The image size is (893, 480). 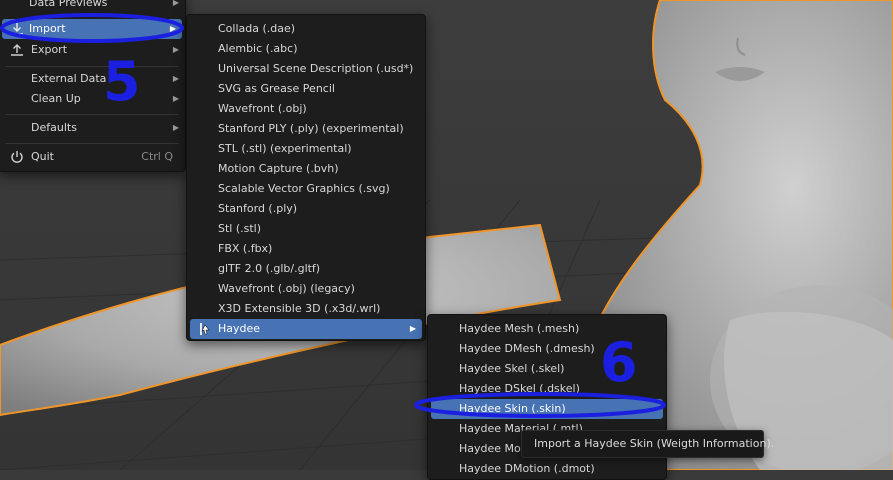 What do you see at coordinates (157, 156) in the screenshot?
I see `shortcut-label: Ctrl Q` at bounding box center [157, 156].